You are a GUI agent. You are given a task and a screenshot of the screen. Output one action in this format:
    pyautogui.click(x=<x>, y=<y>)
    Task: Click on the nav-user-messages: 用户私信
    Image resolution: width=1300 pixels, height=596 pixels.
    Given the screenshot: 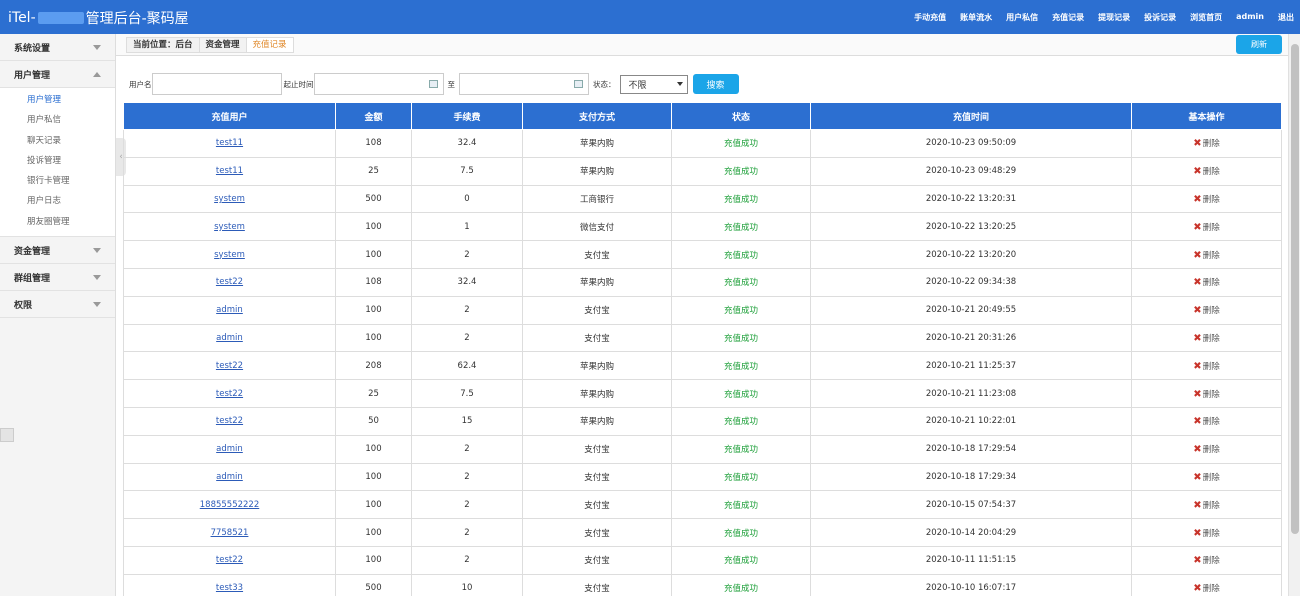 What is the action you would take?
    pyautogui.click(x=1022, y=17)
    